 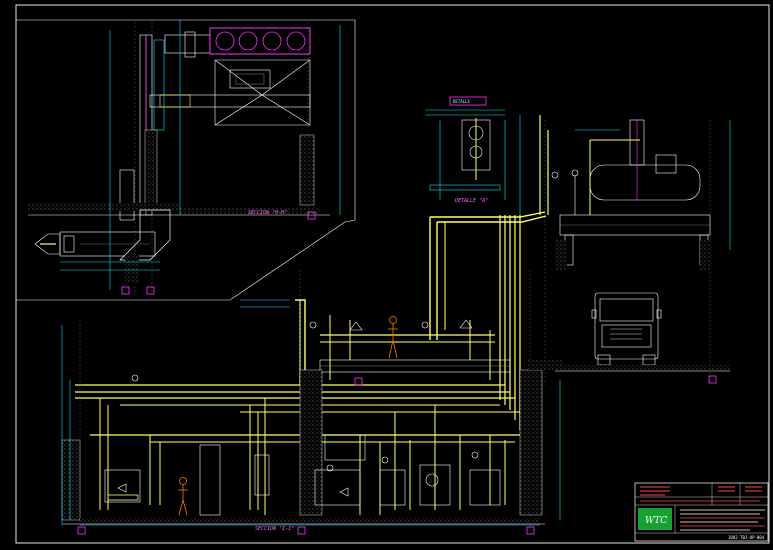 I want to click on section-title-upper-left: SECCION "H-H", so click(x=267, y=213).